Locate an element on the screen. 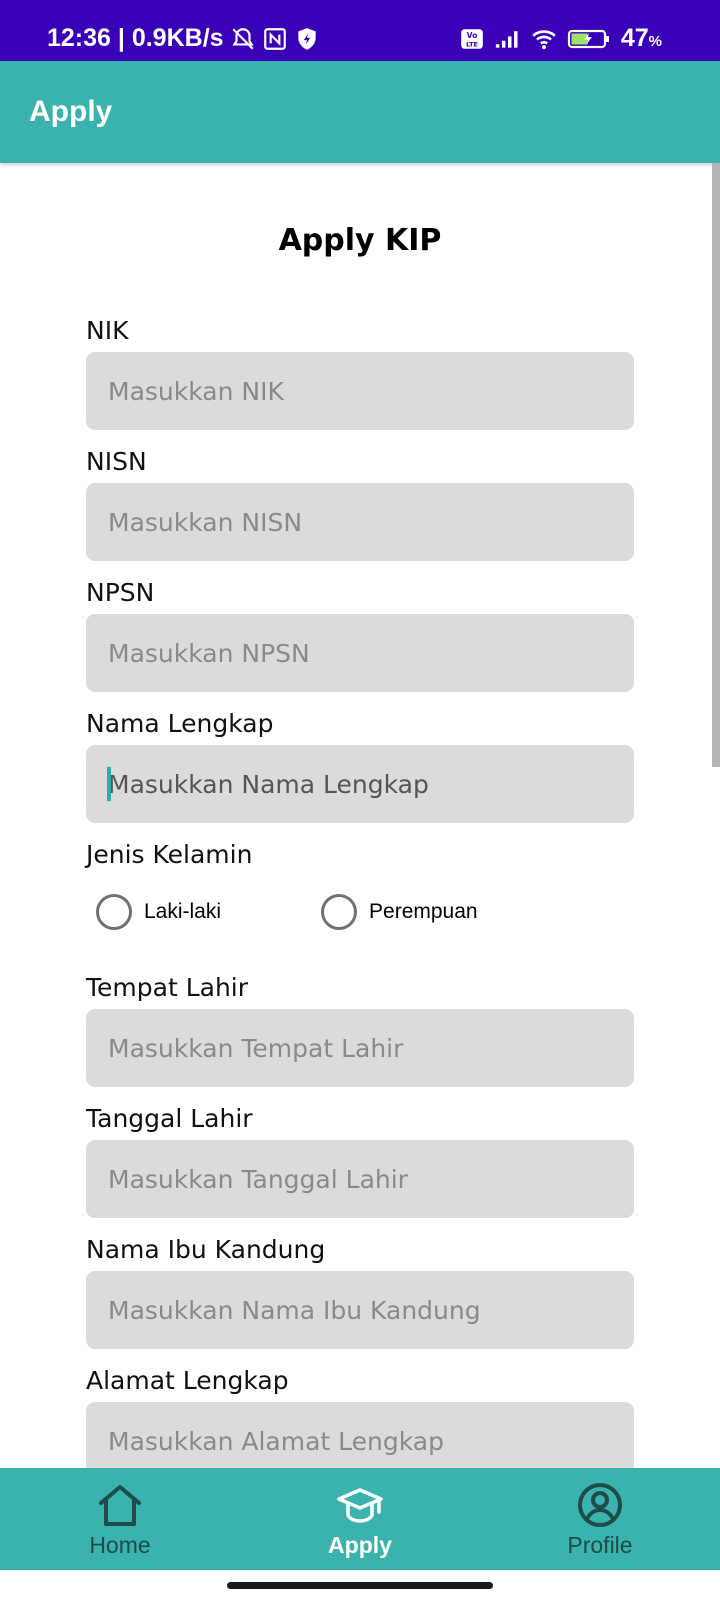  tanggal-lahir-input is located at coordinates (360, 1179).